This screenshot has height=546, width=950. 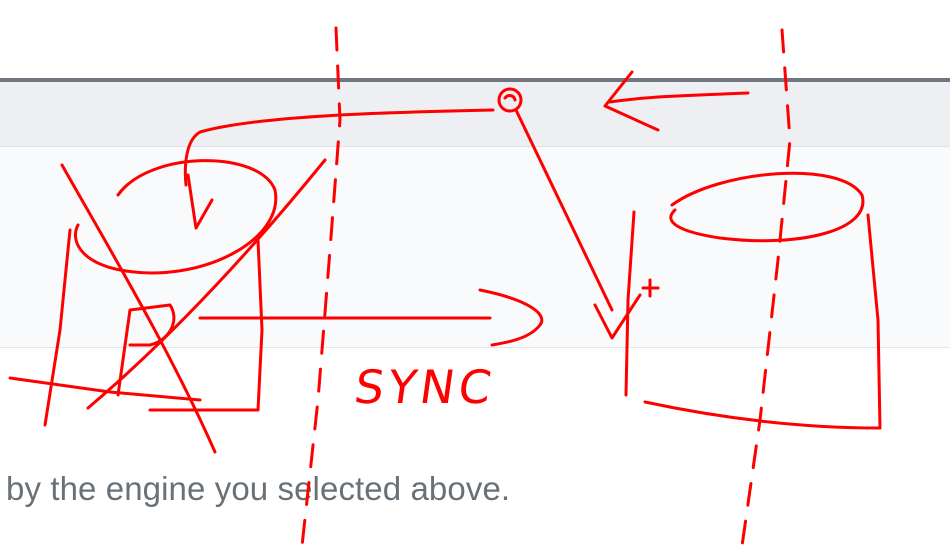 I want to click on sync-label: SYNC, so click(x=425, y=387).